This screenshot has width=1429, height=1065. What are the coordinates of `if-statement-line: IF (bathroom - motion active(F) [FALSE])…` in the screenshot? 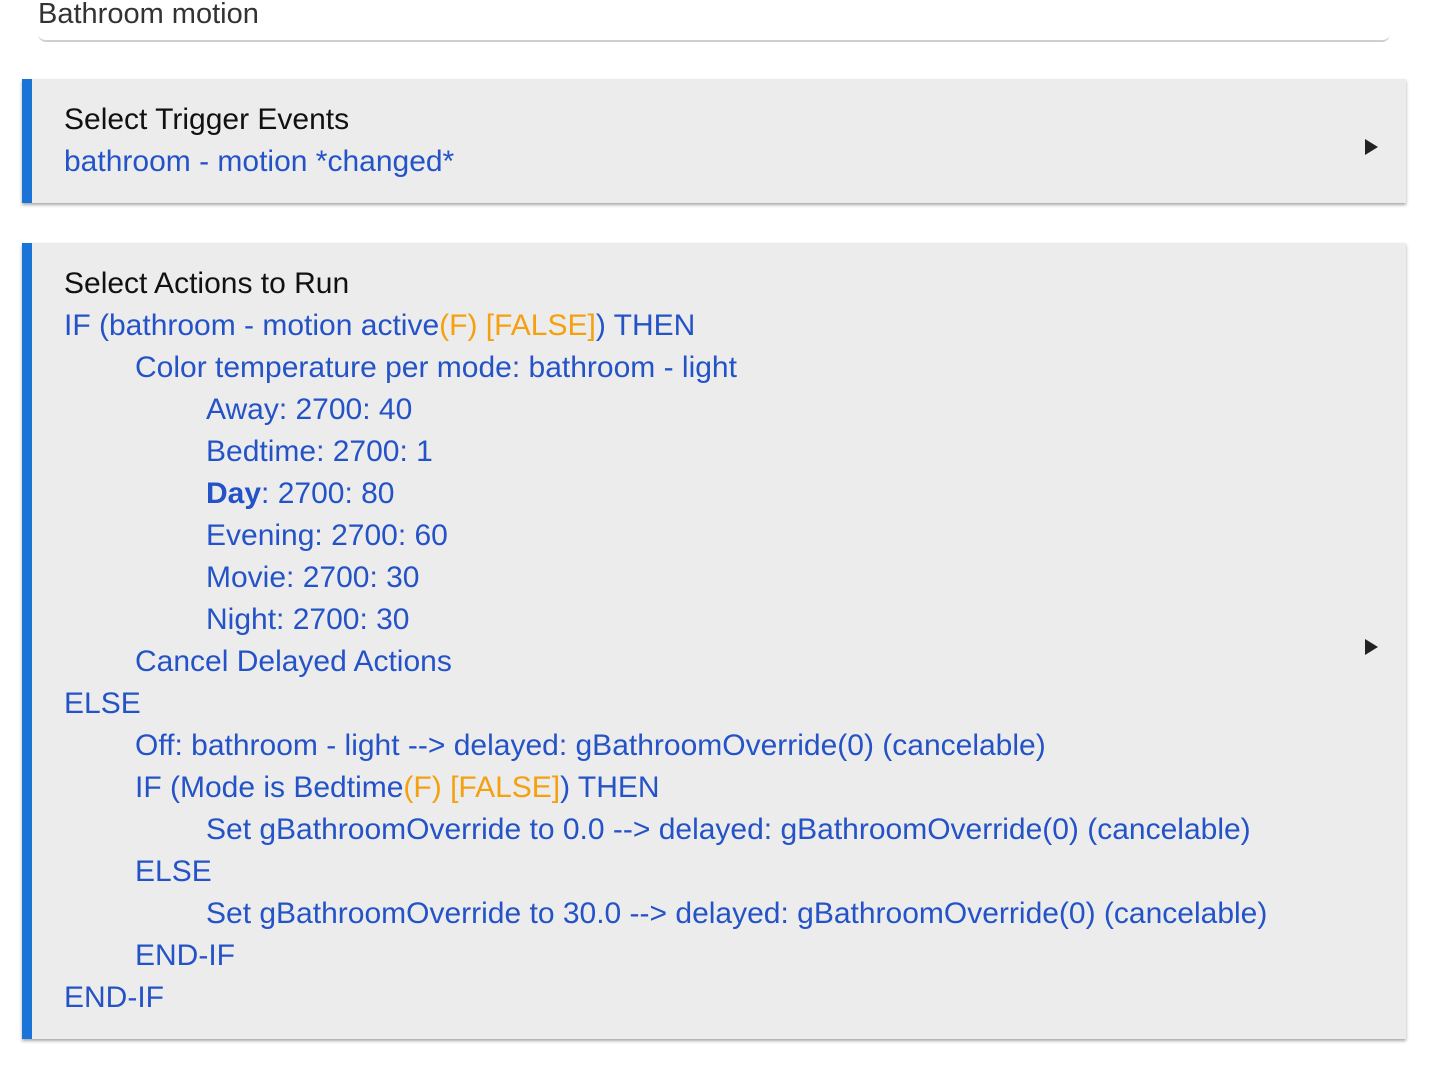 It's located at (665, 326).